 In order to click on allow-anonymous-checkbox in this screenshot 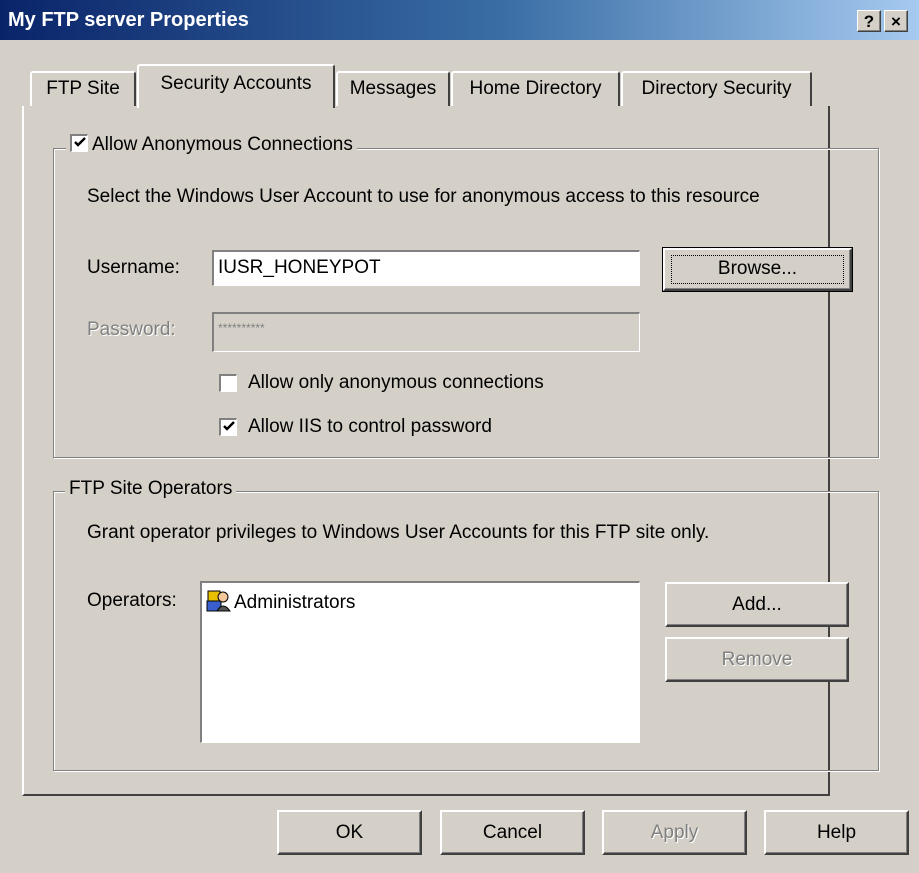, I will do `click(79, 143)`.